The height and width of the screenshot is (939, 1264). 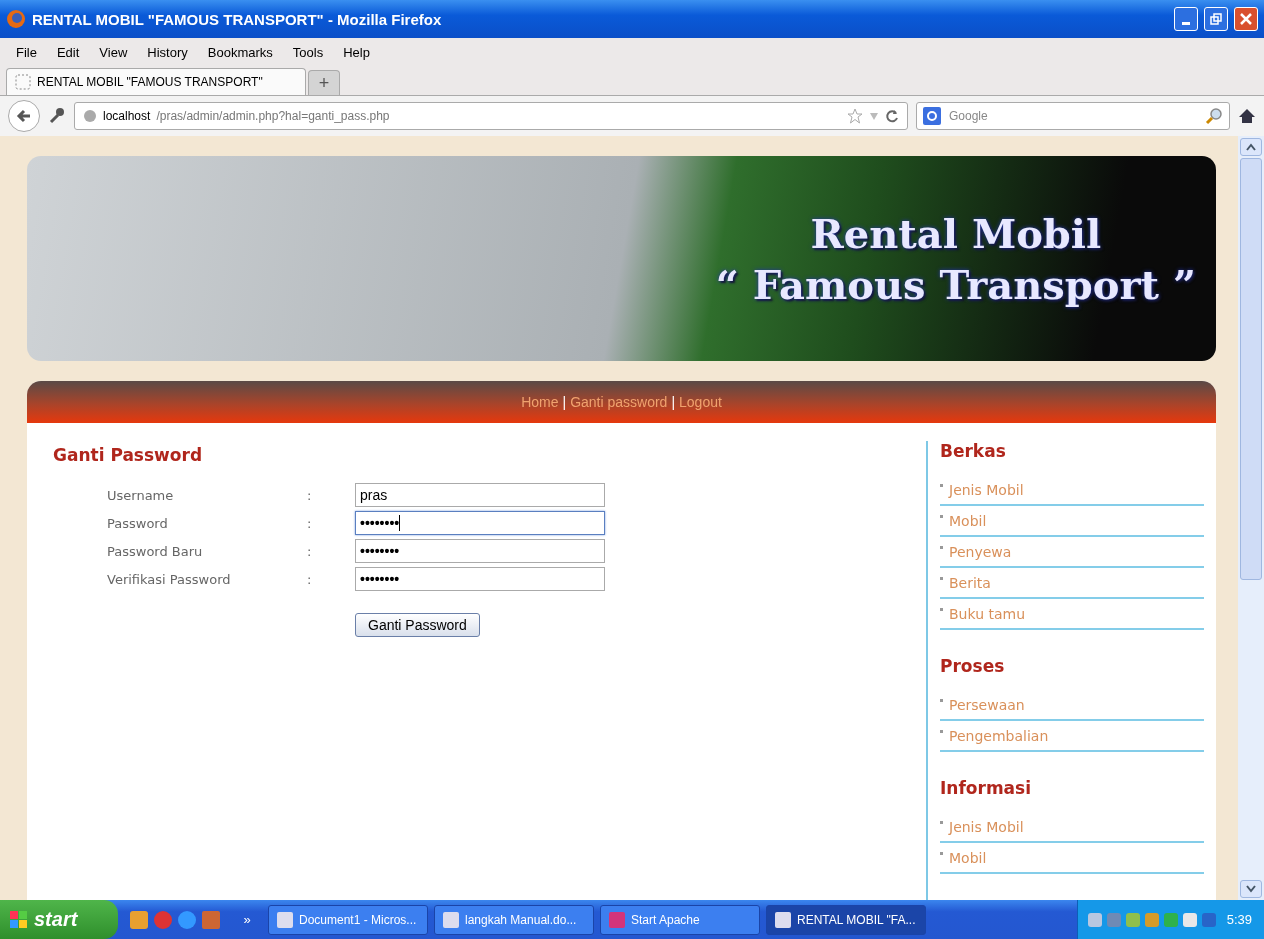 I want to click on sidebar-link: Berita, so click(x=1072, y=583).